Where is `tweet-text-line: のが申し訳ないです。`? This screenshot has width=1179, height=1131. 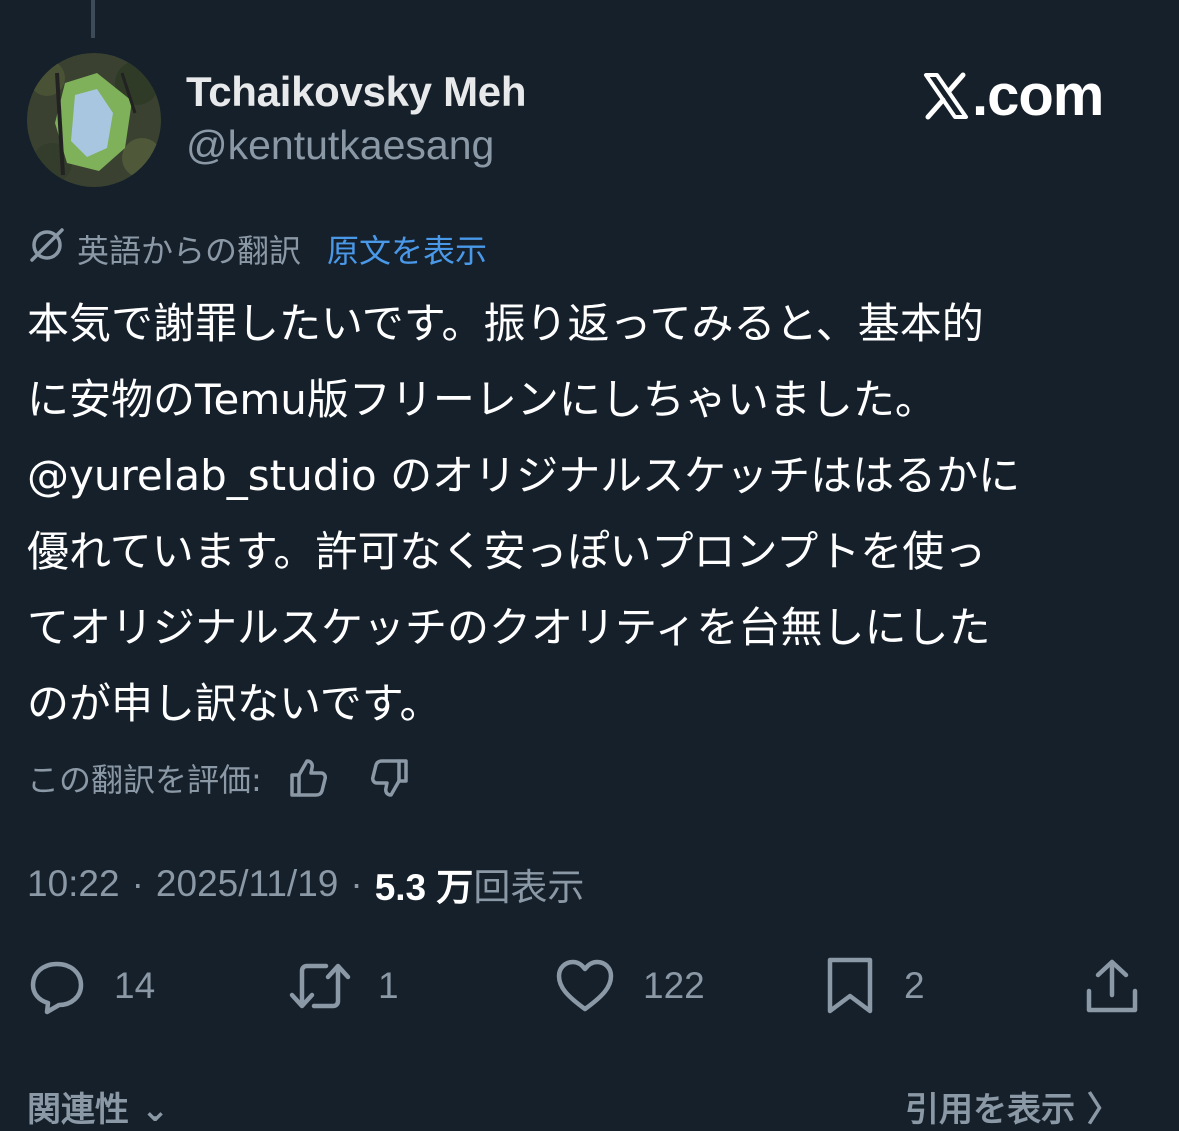 tweet-text-line: のが申し訳ないです。 is located at coordinates (234, 703).